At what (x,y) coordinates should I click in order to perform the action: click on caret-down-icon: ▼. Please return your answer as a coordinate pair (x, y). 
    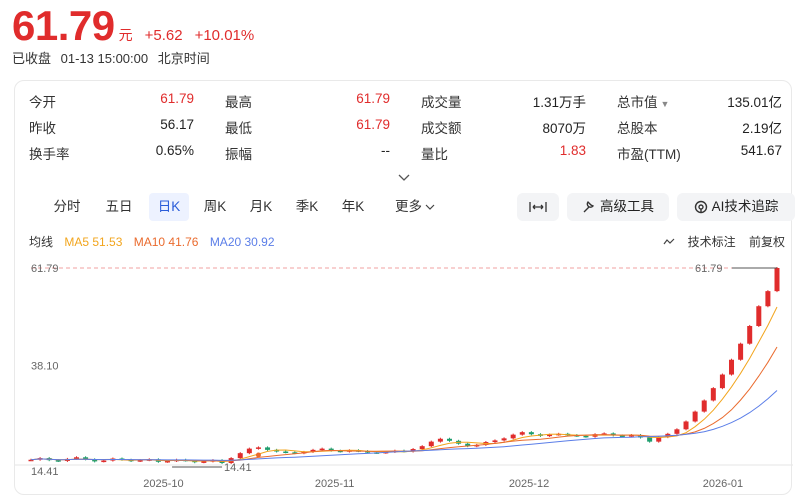
    Looking at the image, I should click on (665, 104).